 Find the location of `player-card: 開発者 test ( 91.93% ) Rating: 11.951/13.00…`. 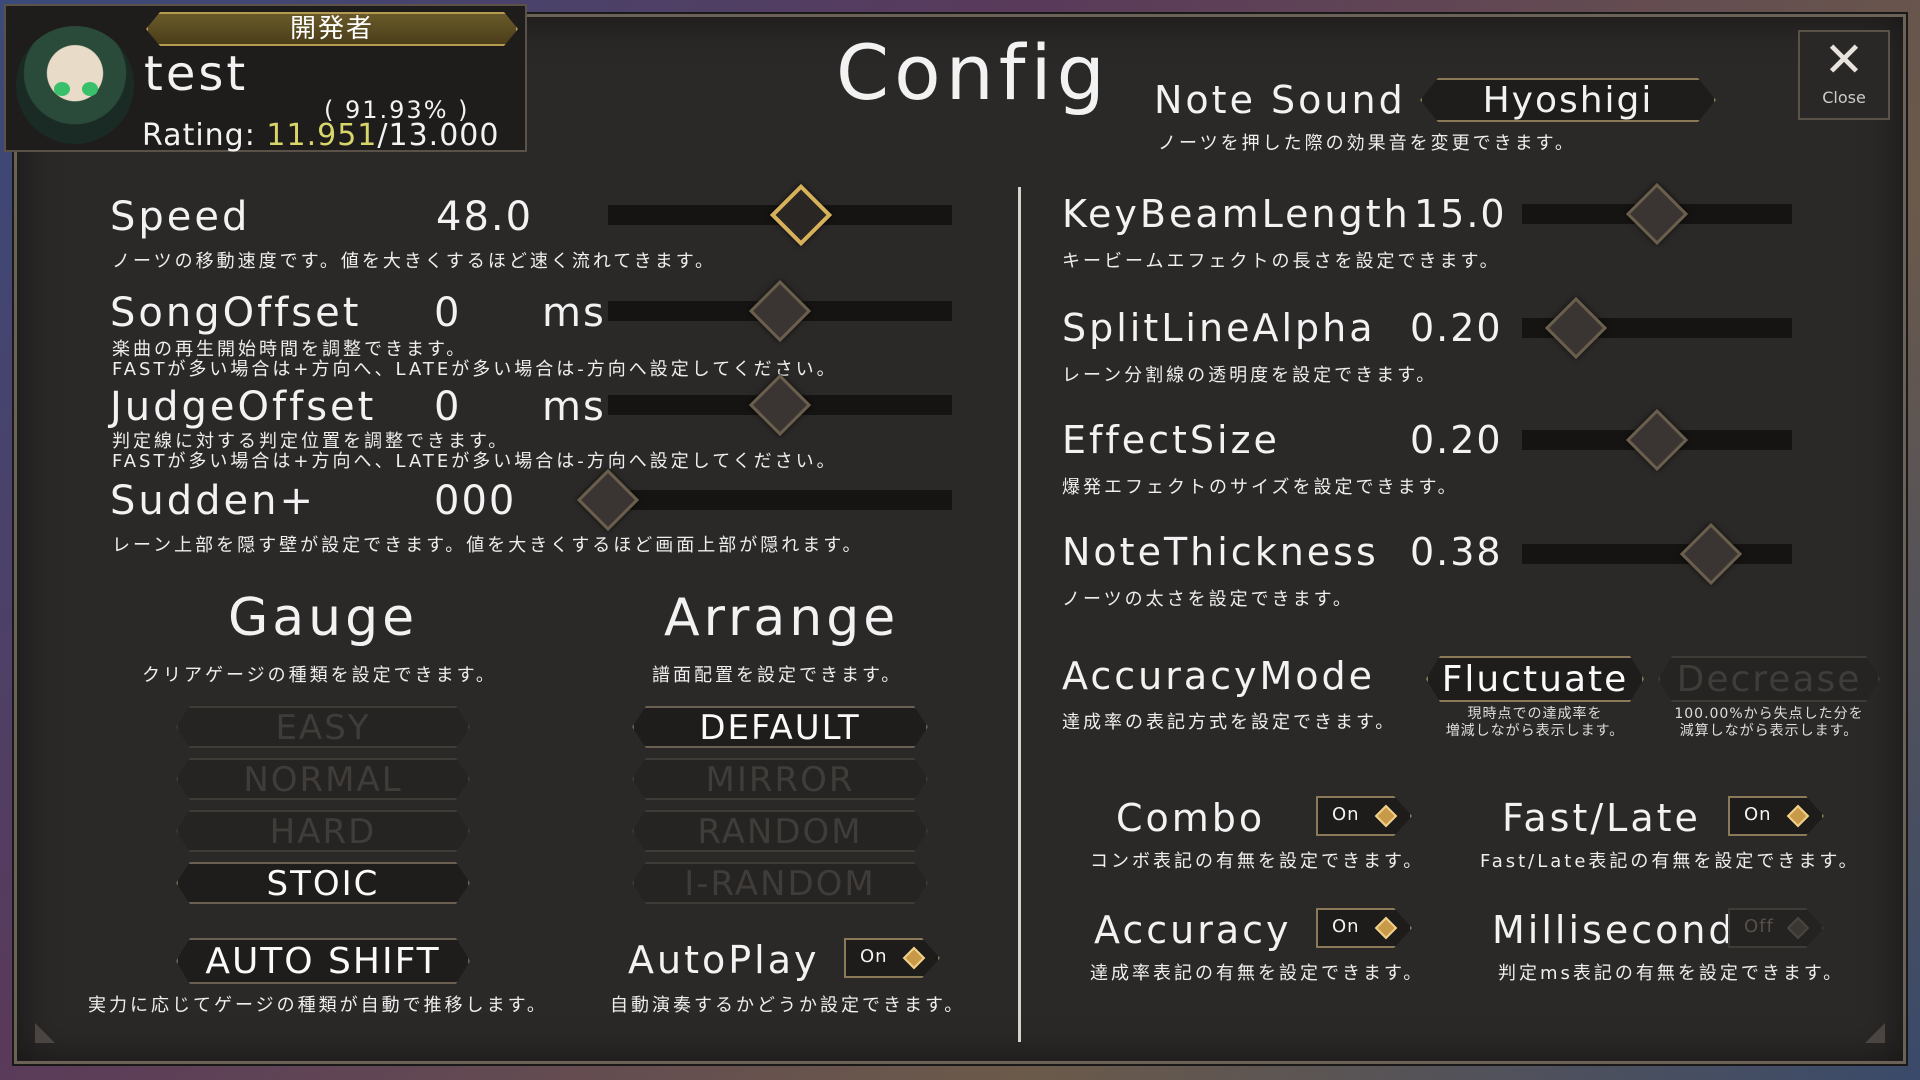

player-card: 開発者 test ( 91.93% ) Rating: 11.951/13.00… is located at coordinates (265, 78).